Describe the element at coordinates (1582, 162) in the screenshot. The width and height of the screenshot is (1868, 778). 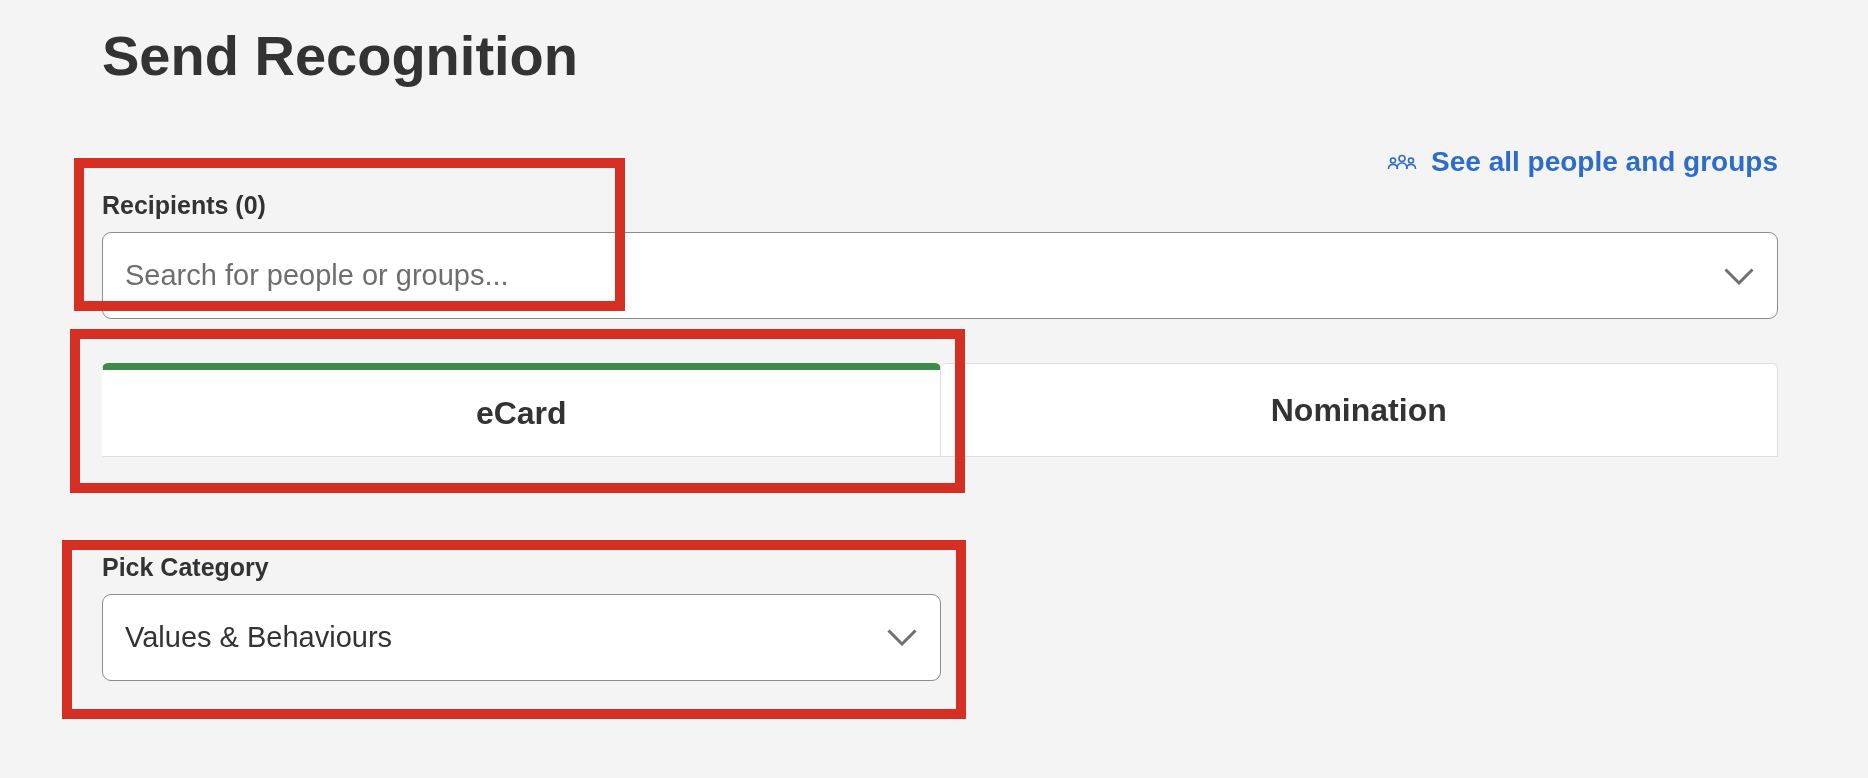
I see `see-all-people-link: See all people and groups` at that location.